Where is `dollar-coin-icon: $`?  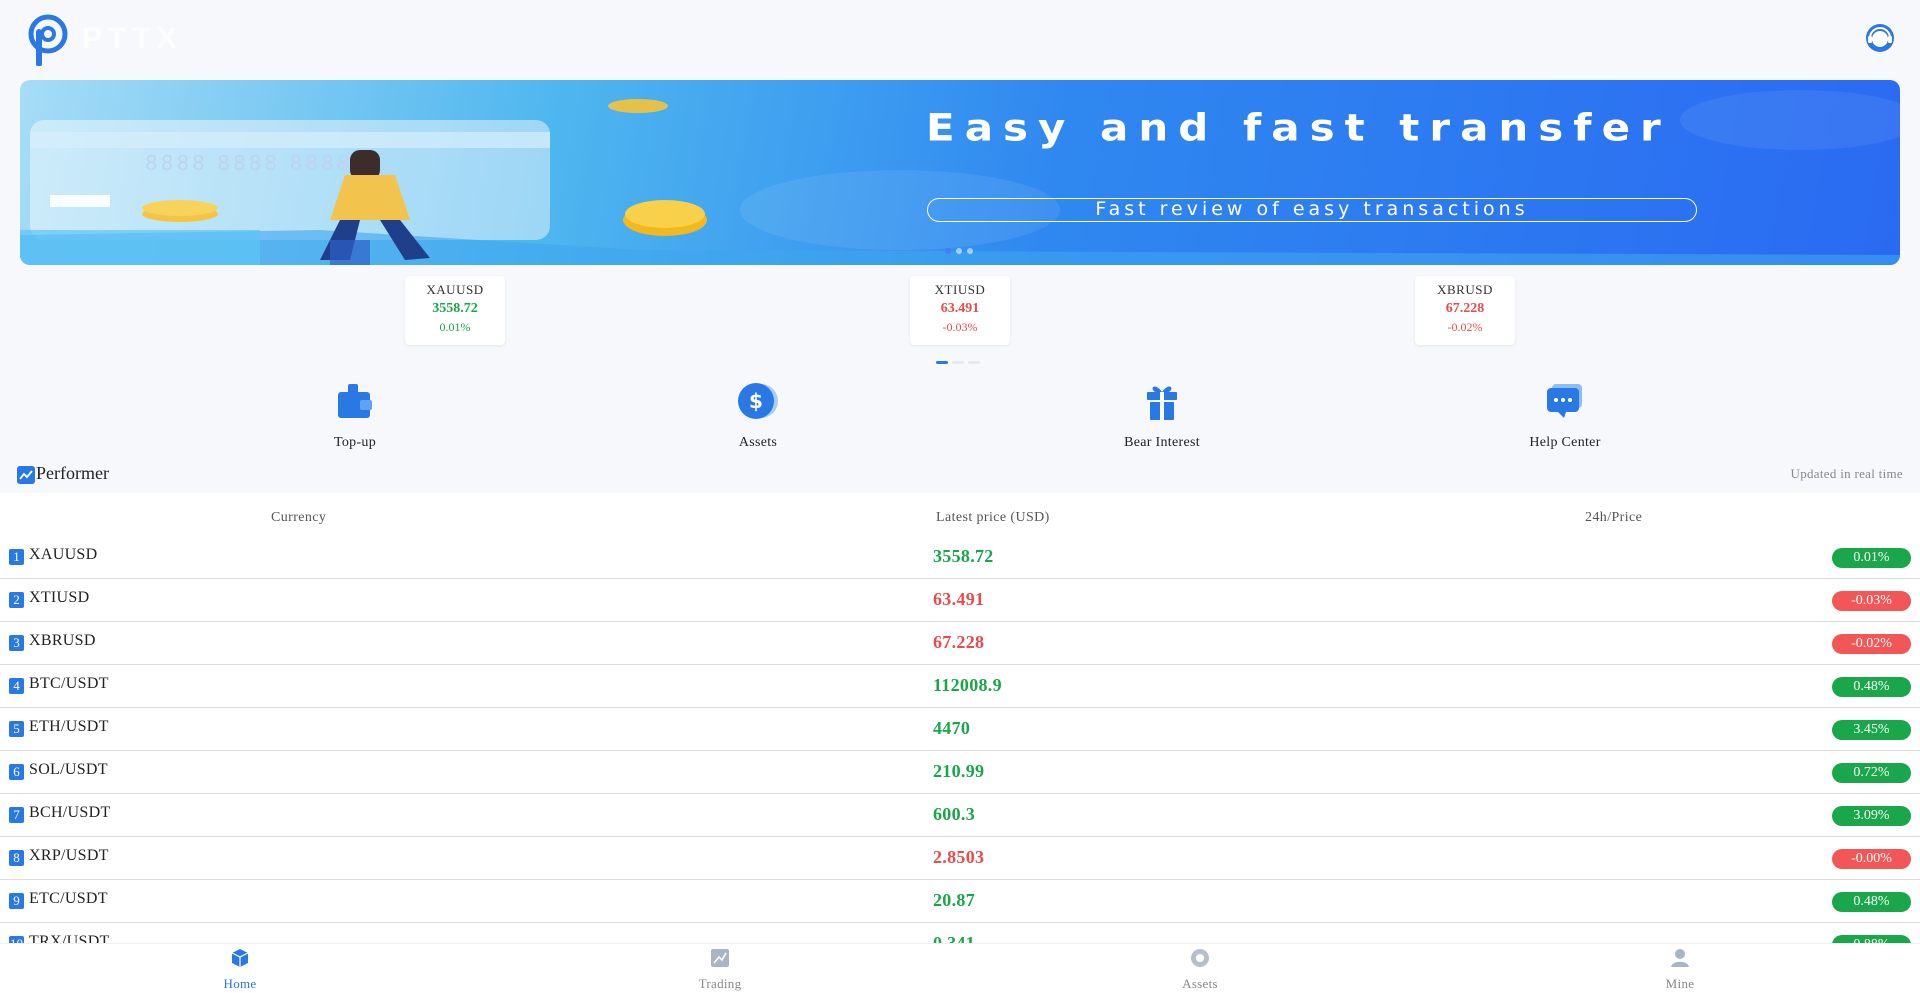
dollar-coin-icon: $ is located at coordinates (758, 401).